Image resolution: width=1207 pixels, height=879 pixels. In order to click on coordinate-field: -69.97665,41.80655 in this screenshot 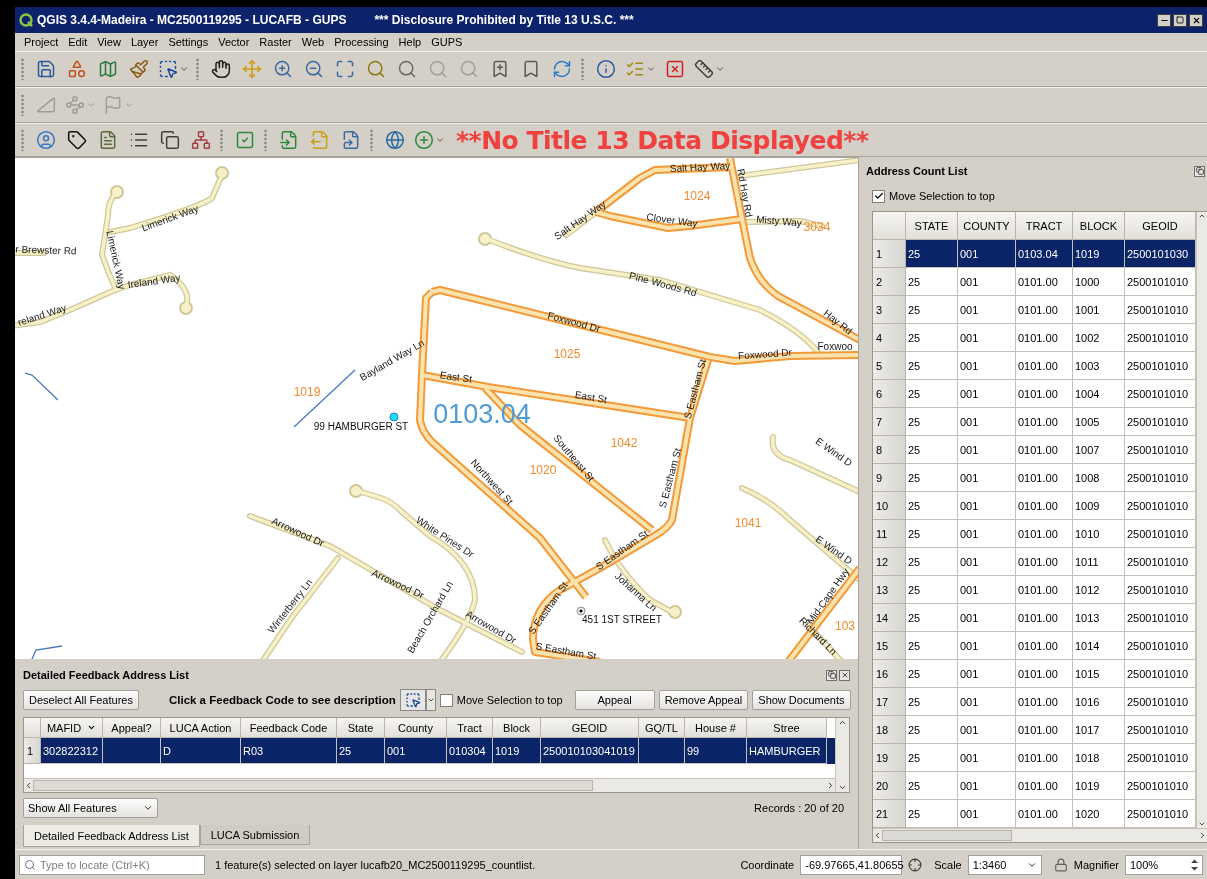, I will do `click(851, 864)`.